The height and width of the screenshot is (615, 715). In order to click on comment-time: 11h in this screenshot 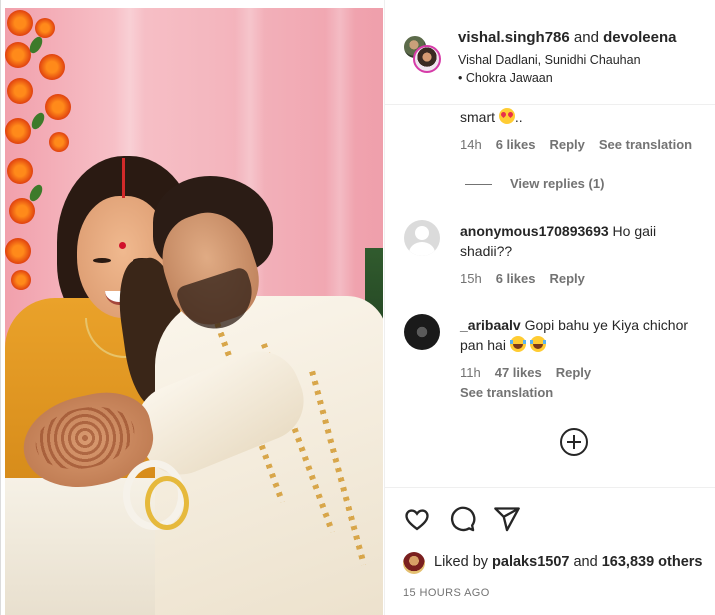, I will do `click(470, 372)`.